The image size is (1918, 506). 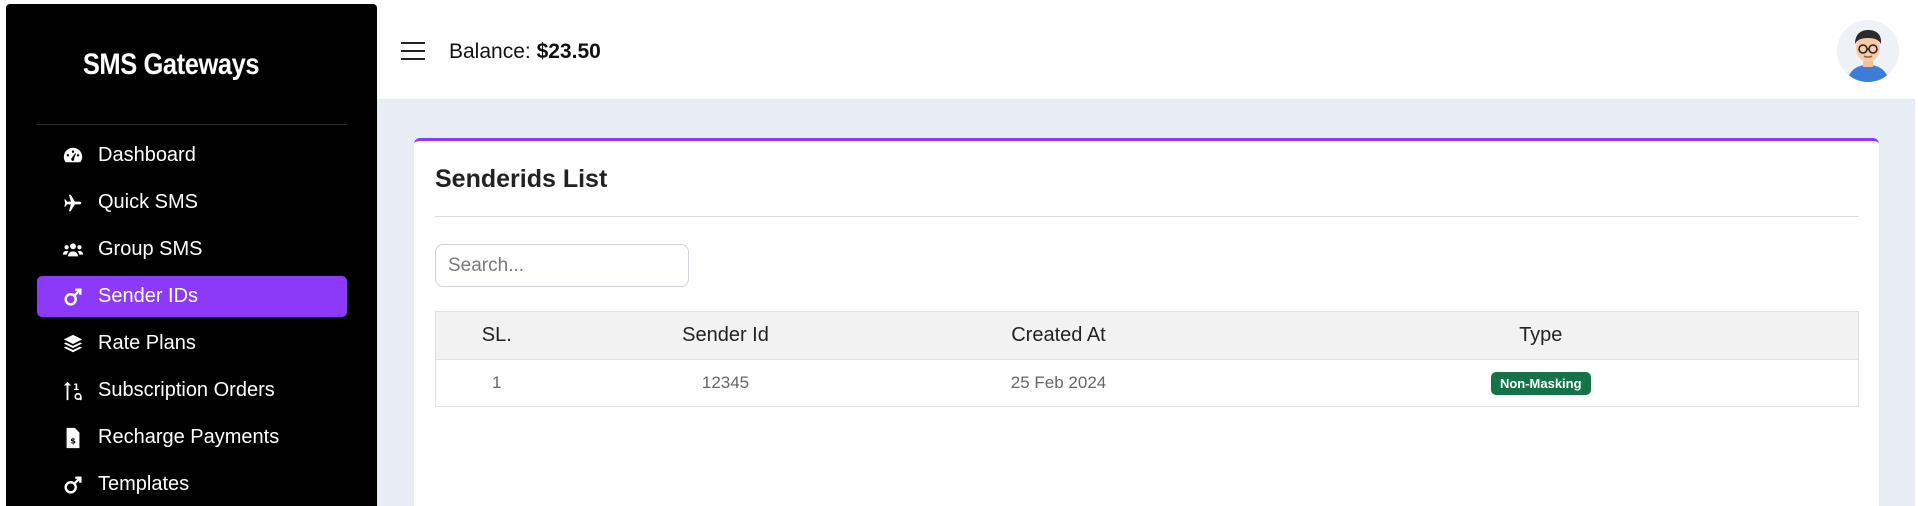 I want to click on sidebar-item-label: Rate Plans, so click(x=147, y=343).